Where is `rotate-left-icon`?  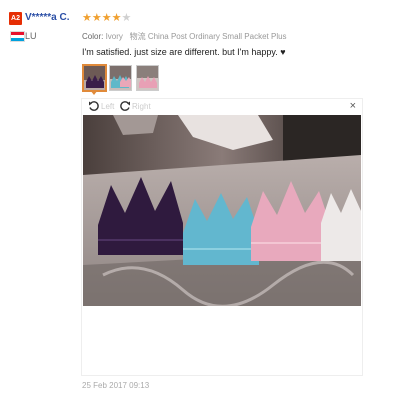
rotate-left-icon is located at coordinates (94, 106).